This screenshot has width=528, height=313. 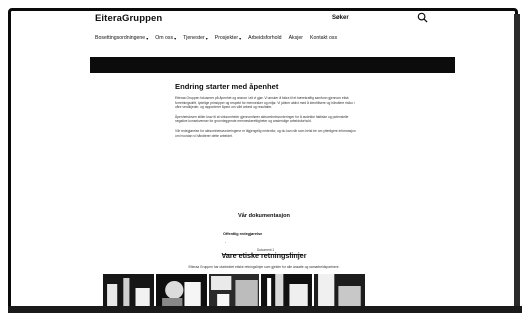 I want to click on nav-item: Om oss ▾, so click(x=165, y=38).